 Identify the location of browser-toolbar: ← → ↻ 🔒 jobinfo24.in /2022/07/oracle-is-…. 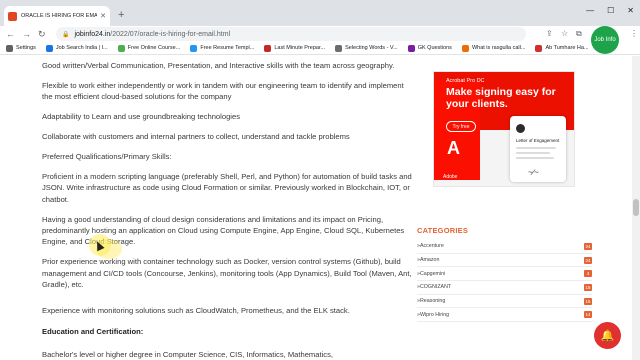
(320, 34).